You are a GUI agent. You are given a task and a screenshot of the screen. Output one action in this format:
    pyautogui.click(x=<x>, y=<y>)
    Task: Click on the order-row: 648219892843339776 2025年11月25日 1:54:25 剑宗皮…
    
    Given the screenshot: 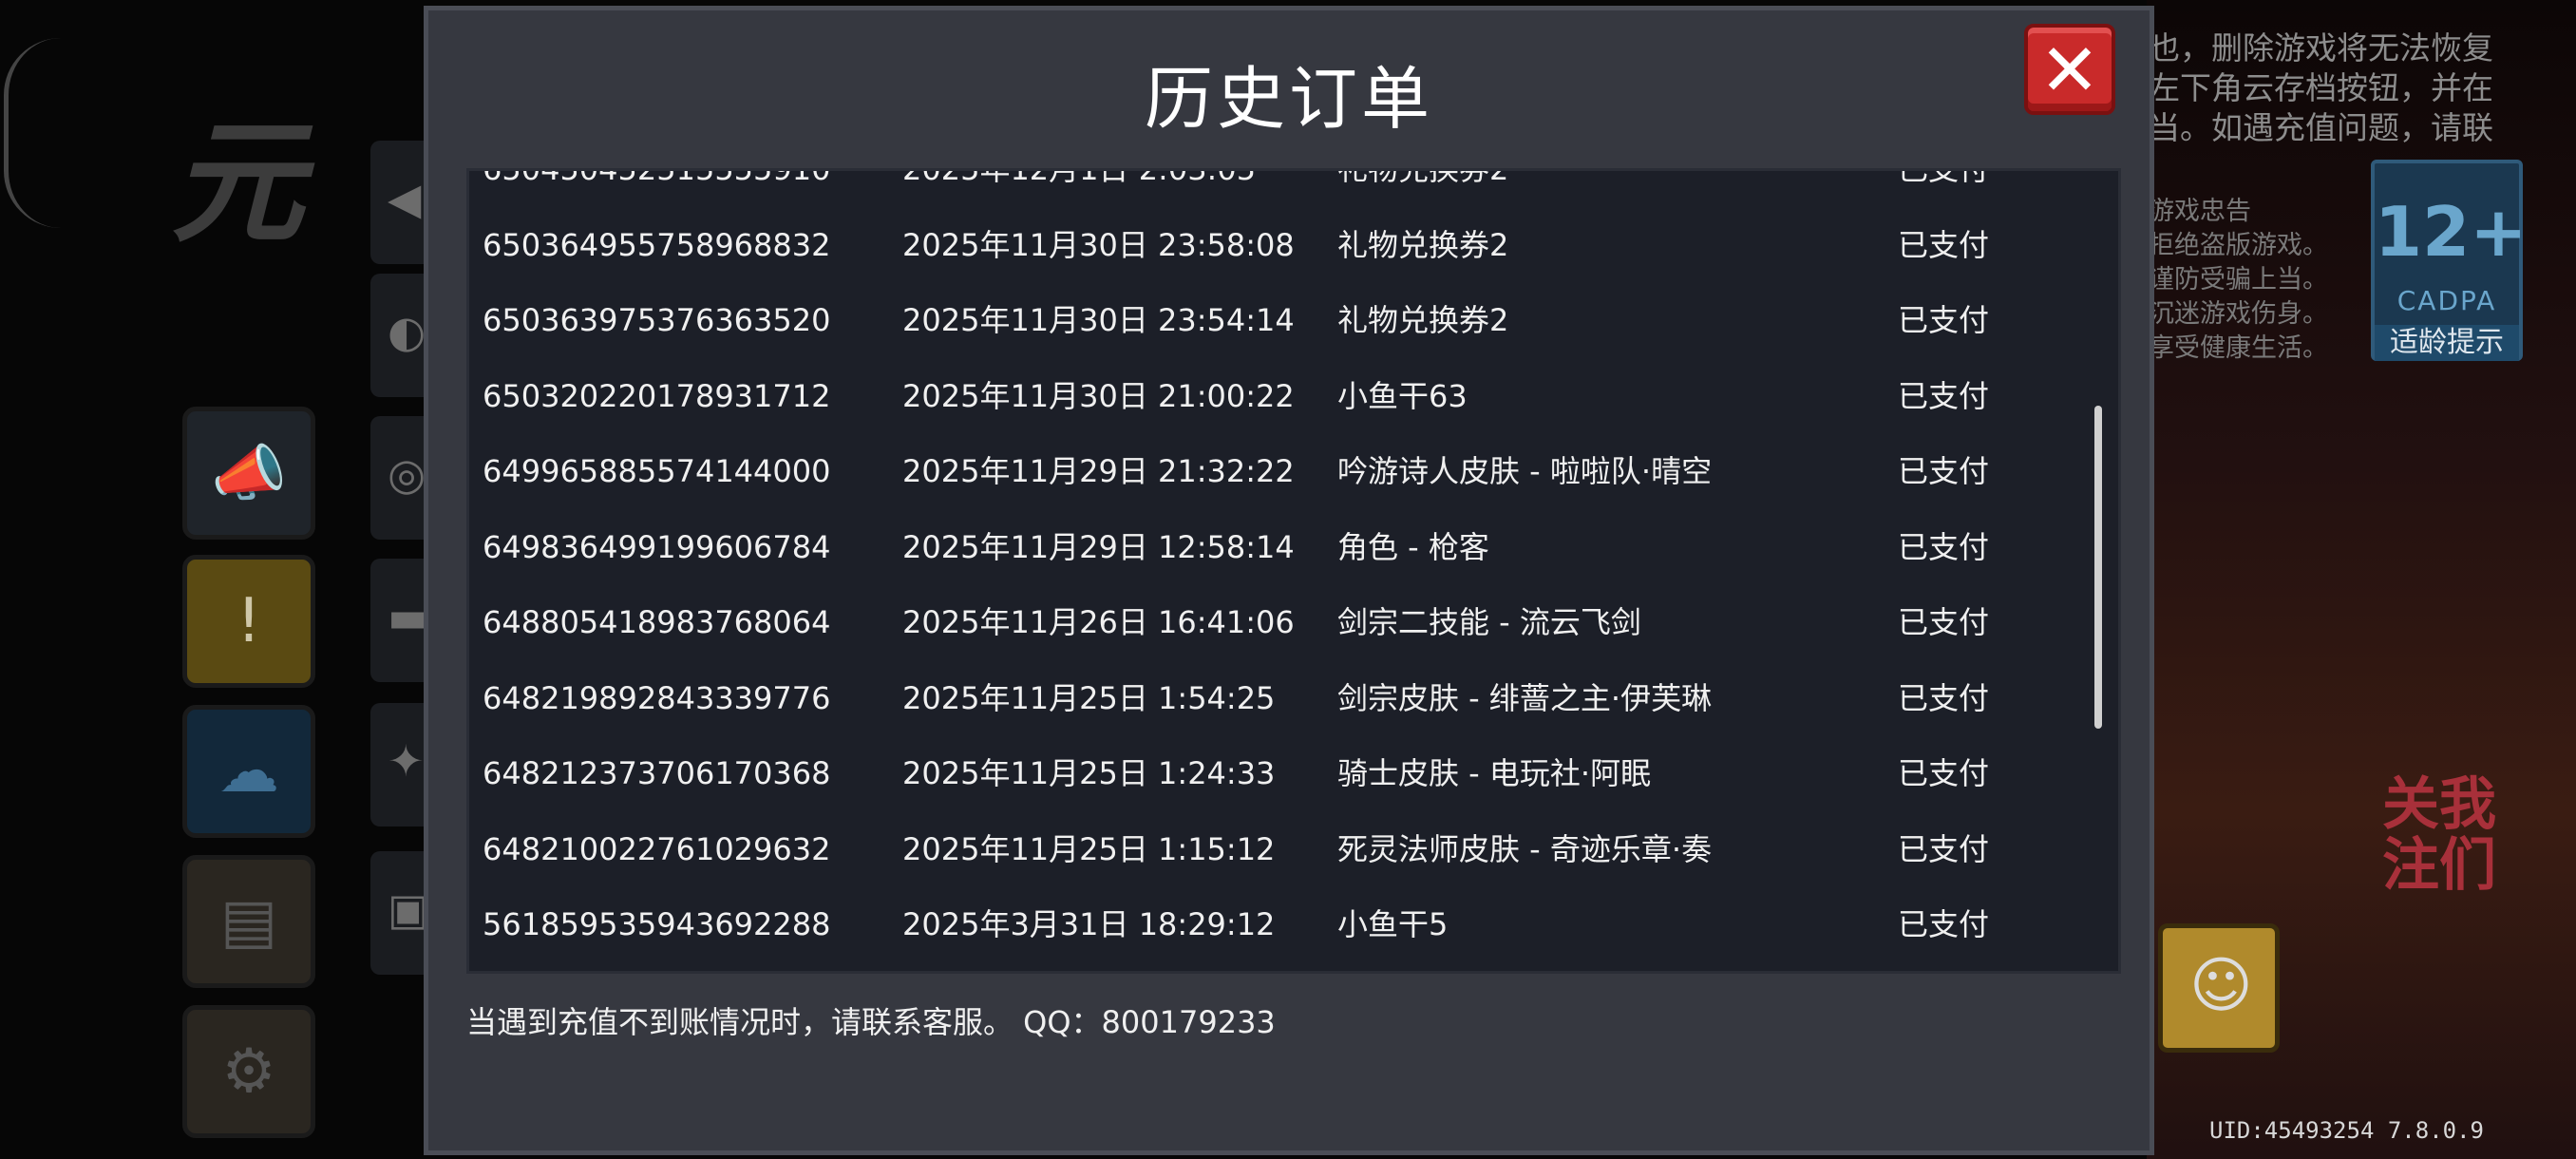 What is the action you would take?
    pyautogui.click(x=1293, y=698)
    